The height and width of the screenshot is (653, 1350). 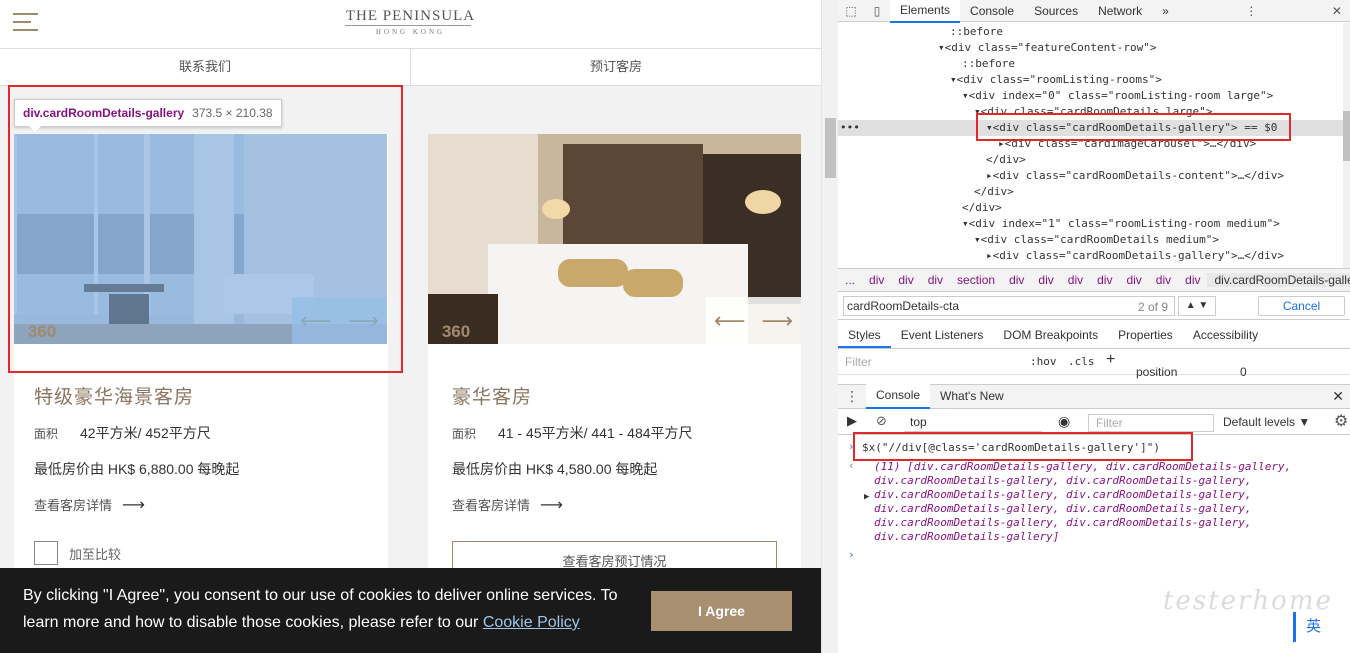 What do you see at coordinates (114, 397) in the screenshot?
I see `room-title: 特级豪华海景客房` at bounding box center [114, 397].